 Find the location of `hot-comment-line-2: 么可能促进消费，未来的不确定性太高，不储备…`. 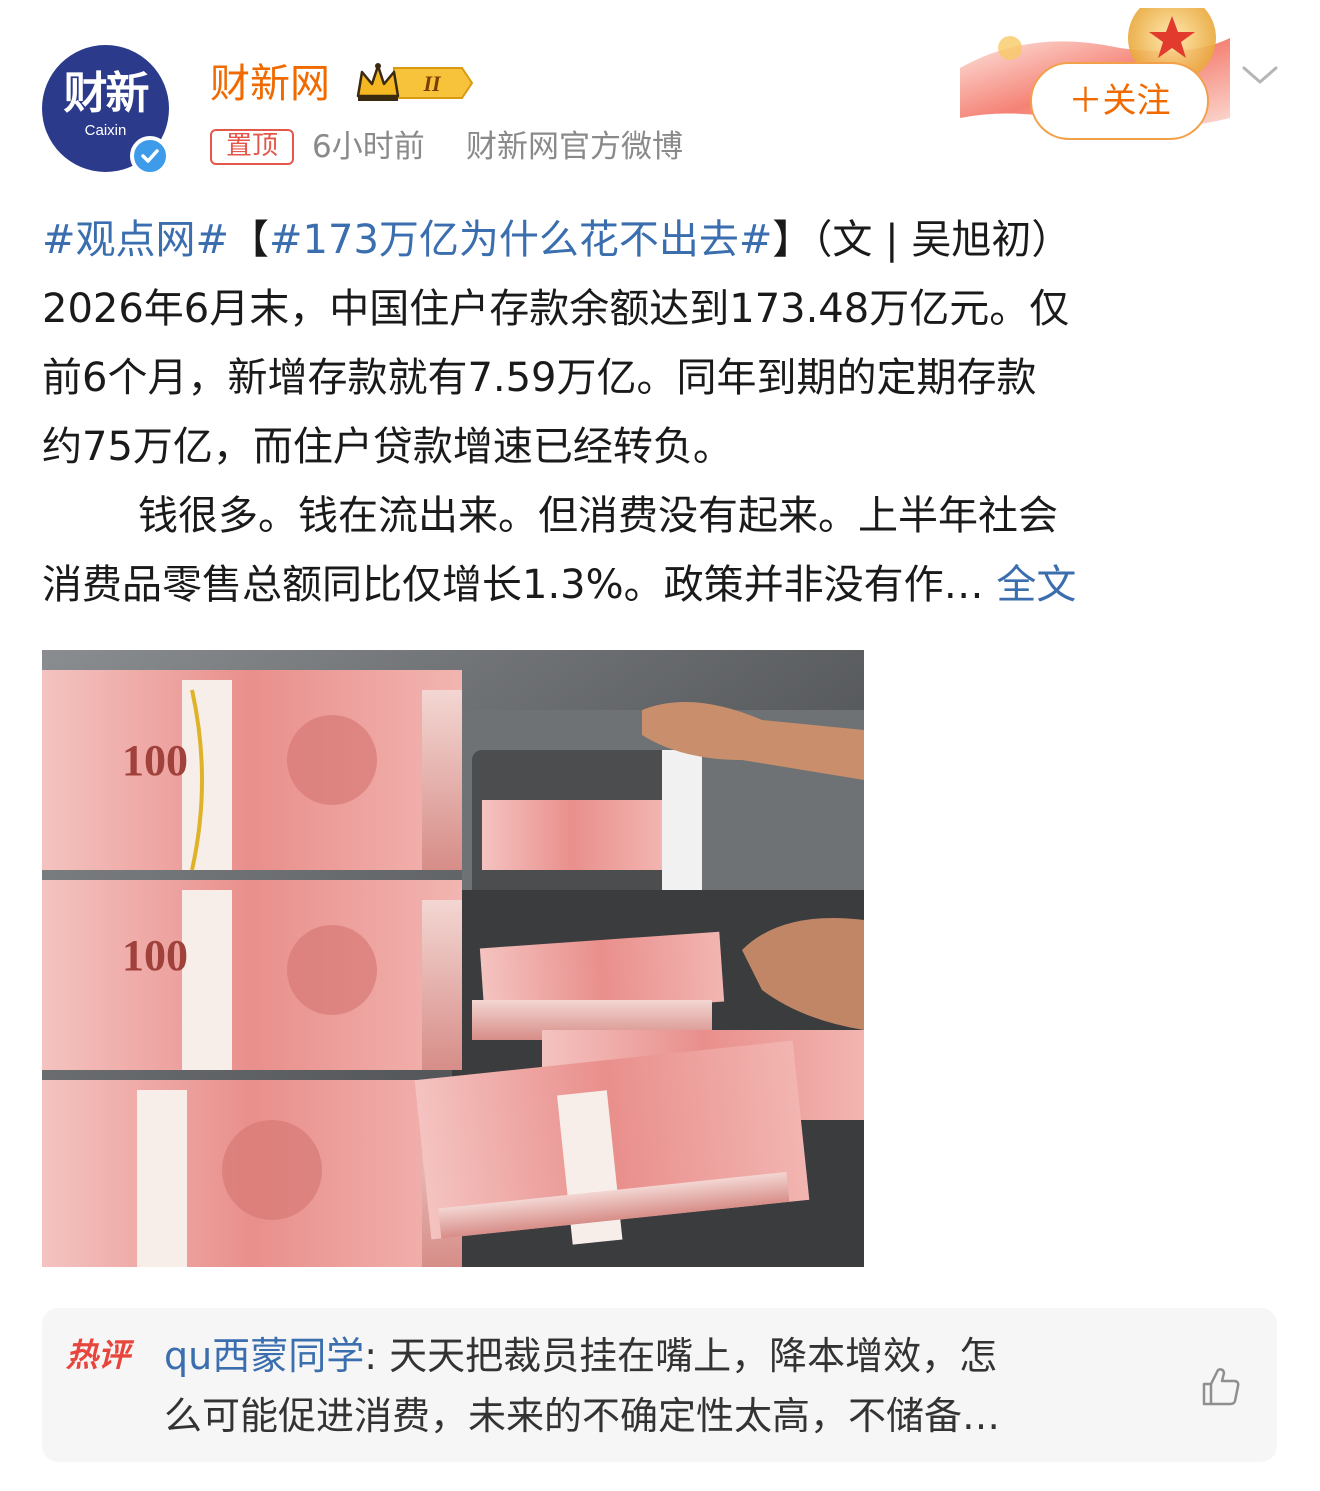

hot-comment-line-2: 么可能促进消费，未来的不确定性太高，不储备… is located at coordinates (582, 1416).